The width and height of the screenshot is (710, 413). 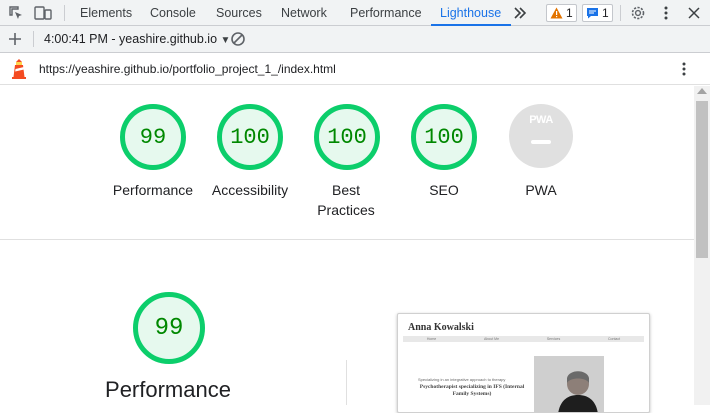 I want to click on report-selector-label: 4:00:41 PM - yeashire.github.io, so click(x=131, y=39).